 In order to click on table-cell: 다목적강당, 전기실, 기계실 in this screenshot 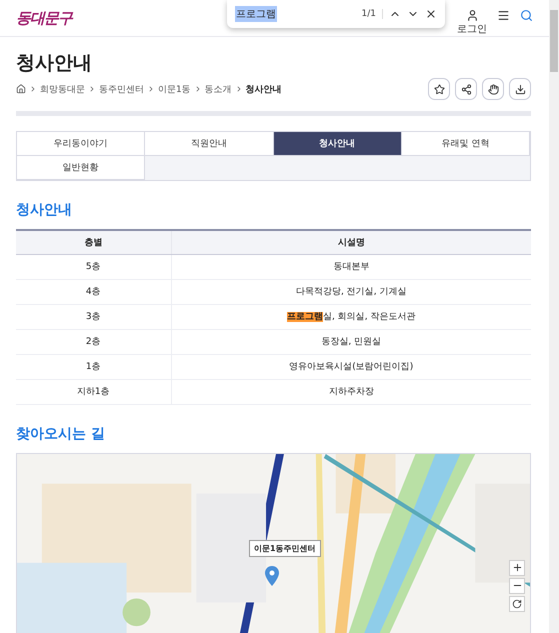, I will do `click(351, 291)`.